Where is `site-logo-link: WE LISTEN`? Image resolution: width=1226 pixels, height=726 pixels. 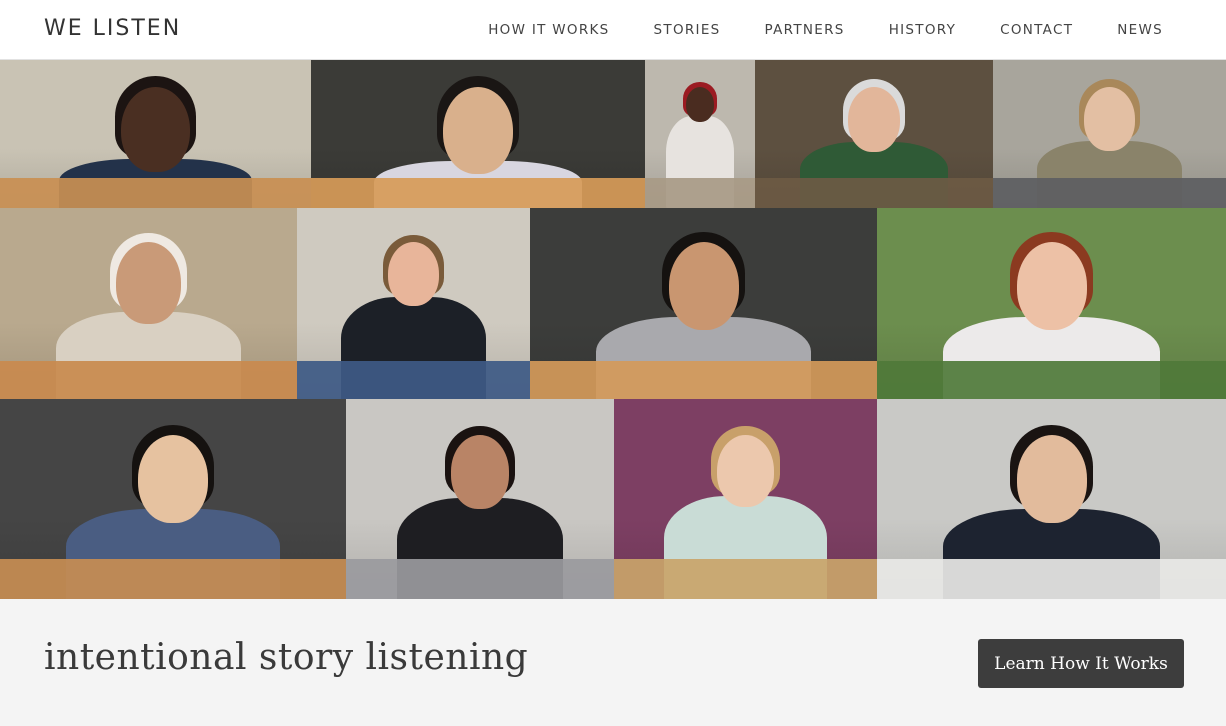
site-logo-link: WE LISTEN is located at coordinates (112, 28).